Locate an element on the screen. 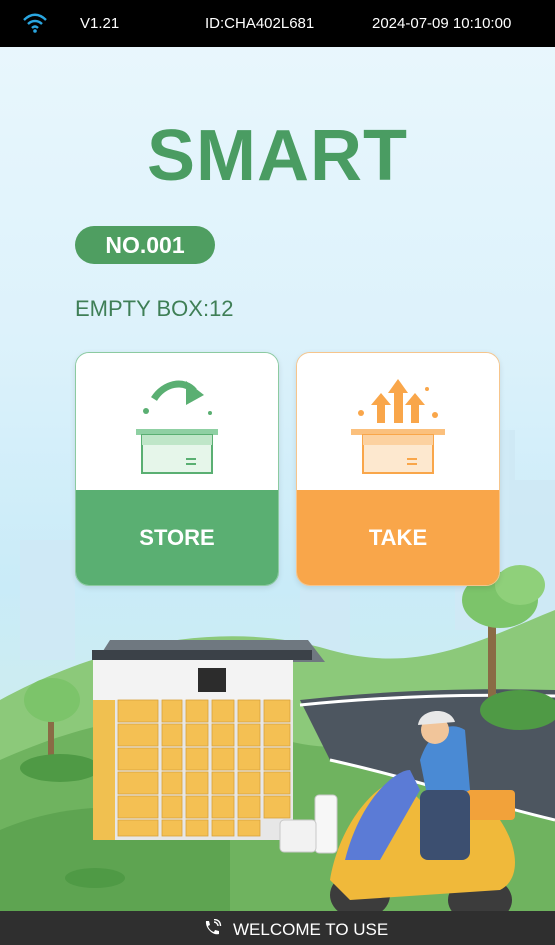  welcome-text: WELCOME TO USE is located at coordinates (311, 929).